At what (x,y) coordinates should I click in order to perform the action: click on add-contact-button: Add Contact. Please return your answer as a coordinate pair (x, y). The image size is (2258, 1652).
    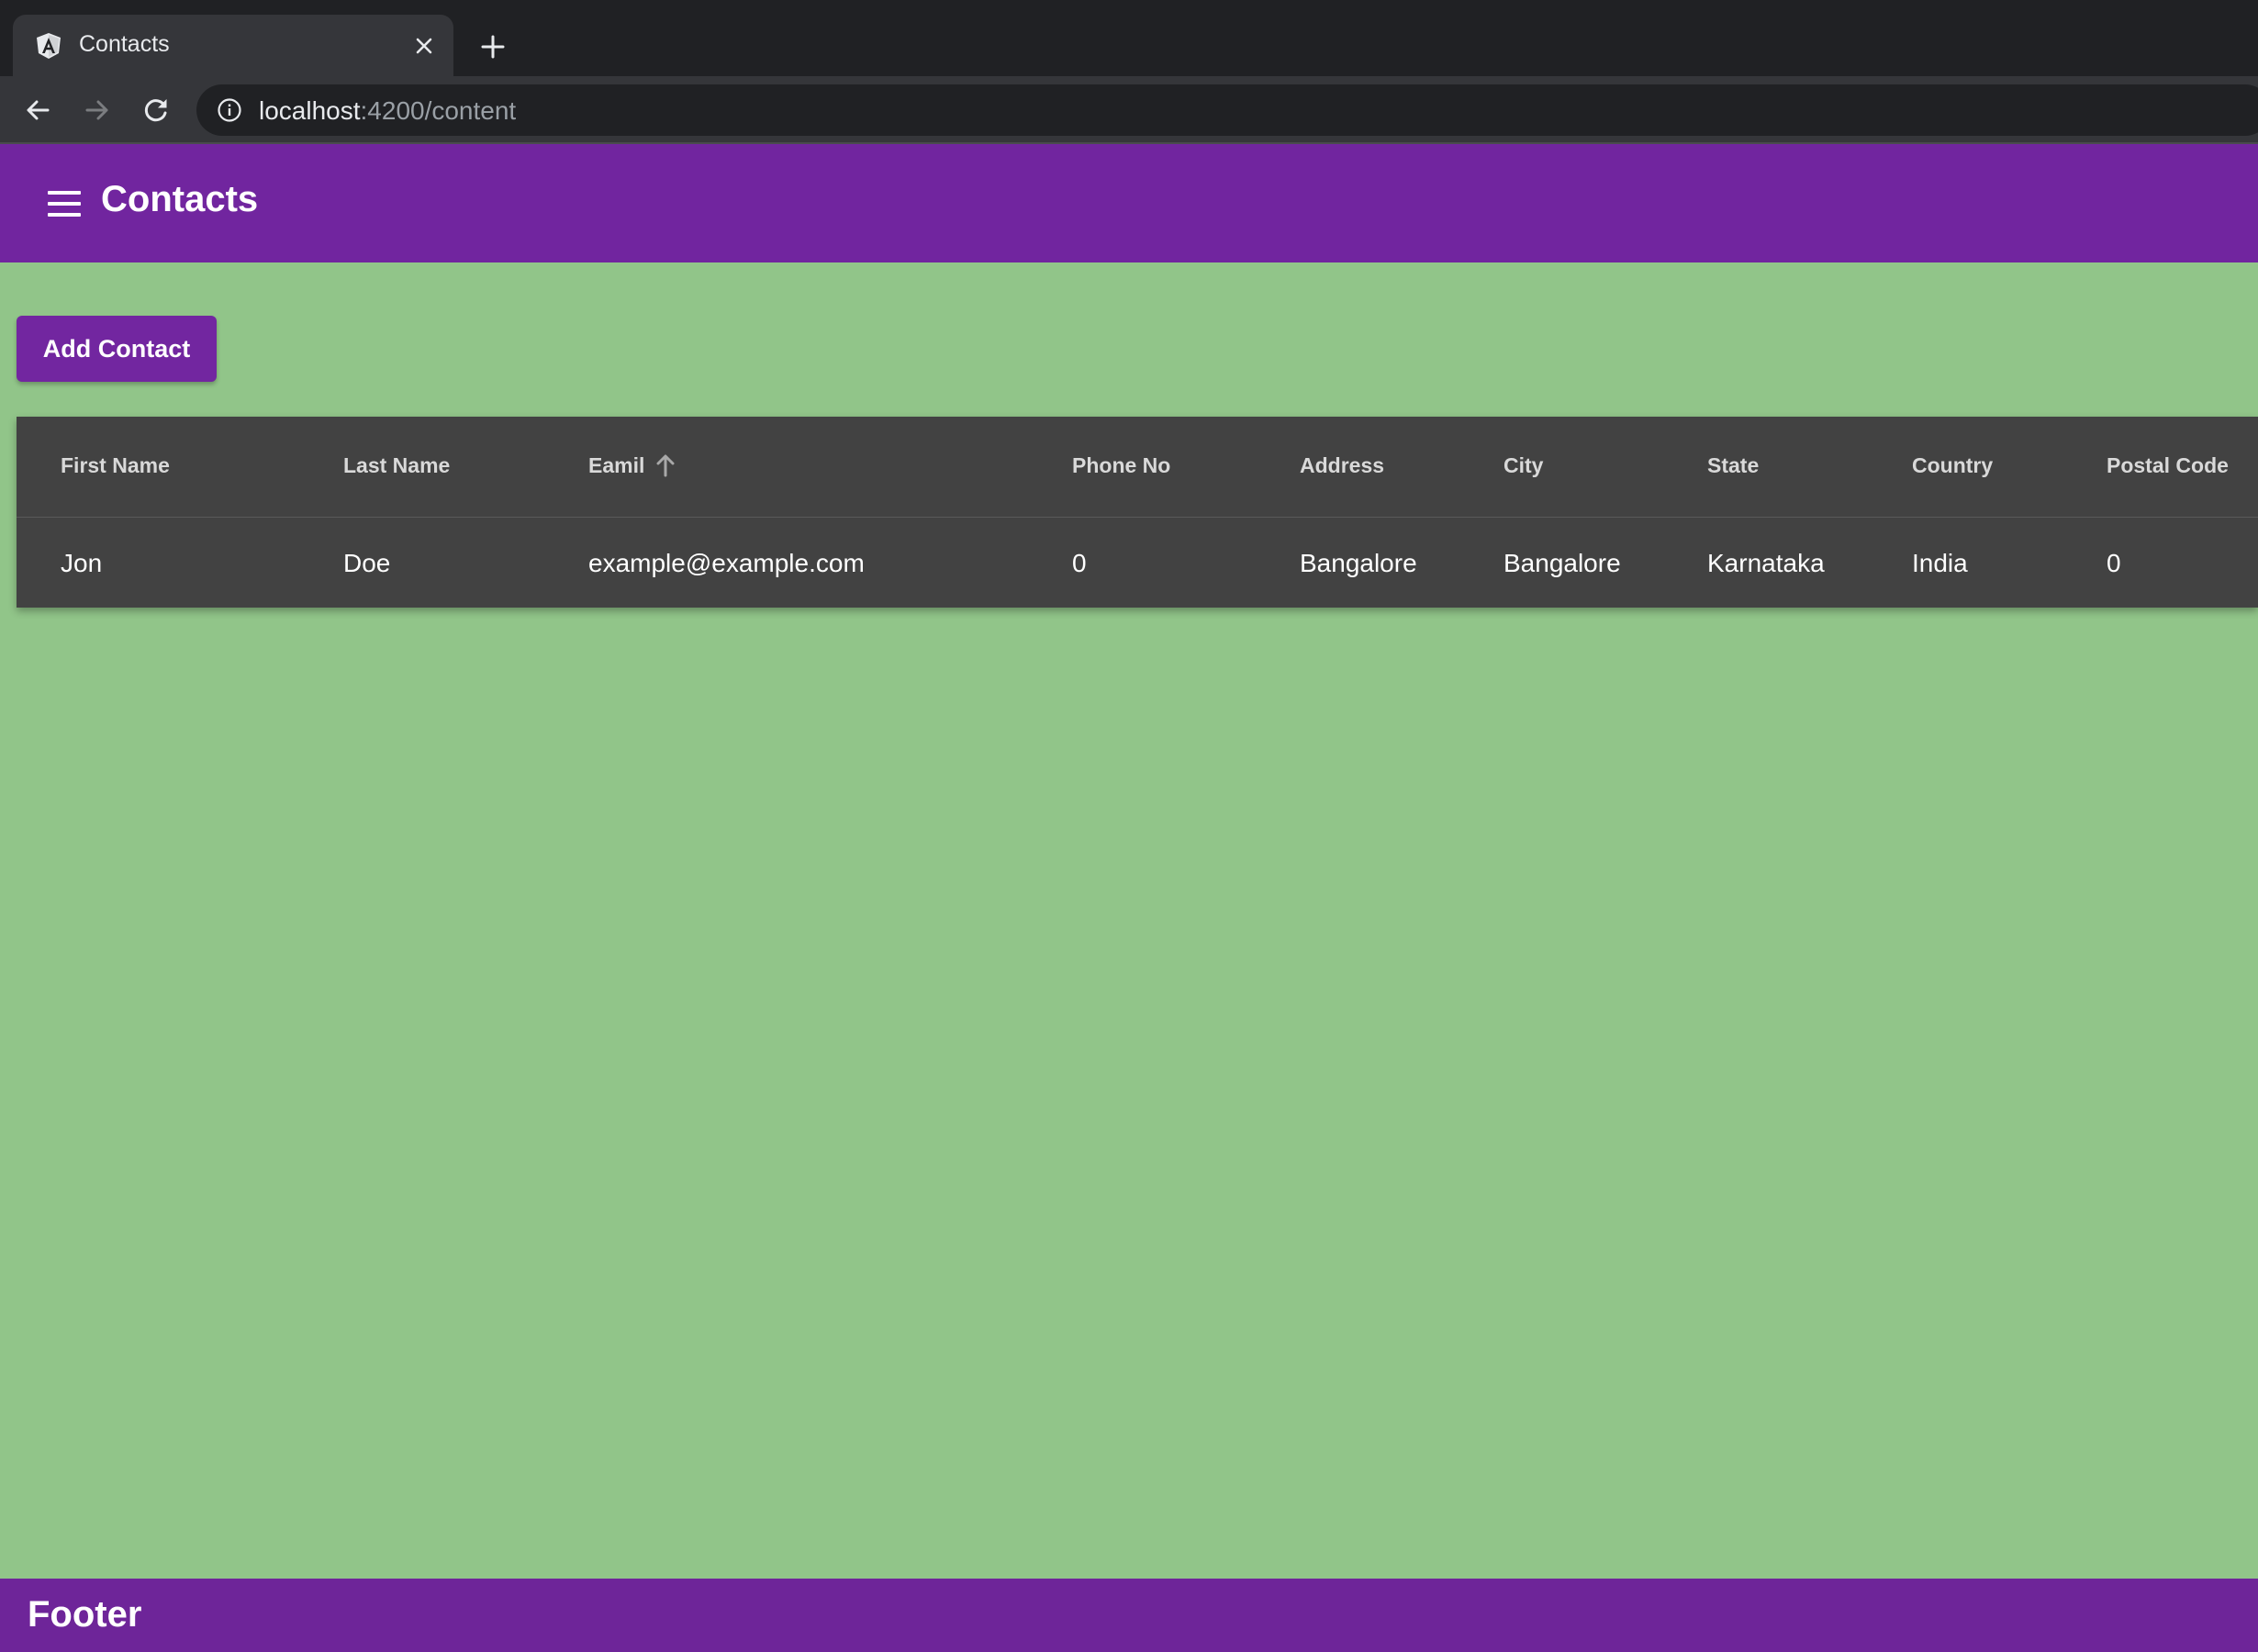
    Looking at the image, I should click on (117, 349).